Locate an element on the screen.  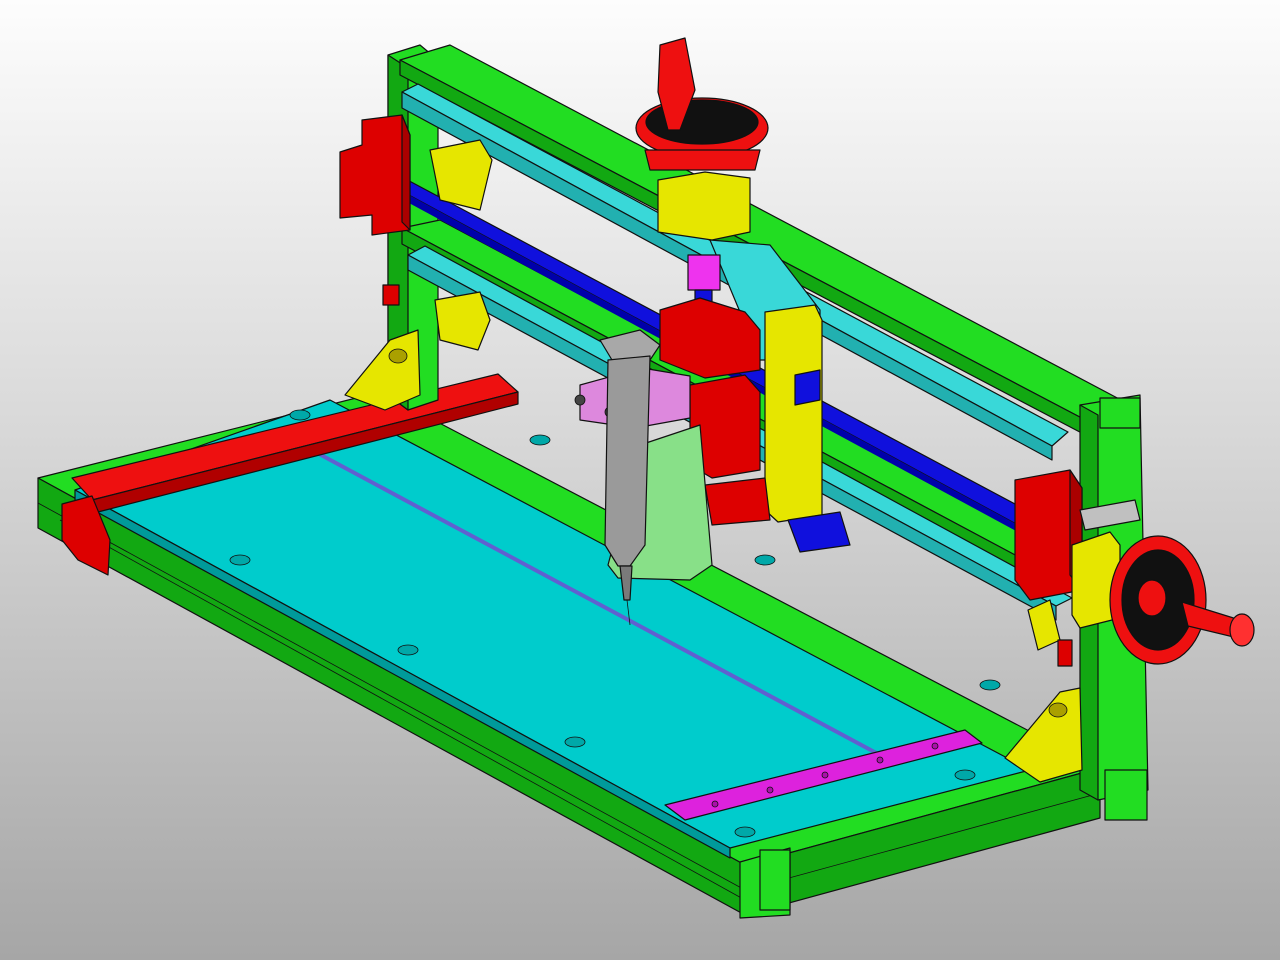
handwheel-z is located at coordinates (702, 104).